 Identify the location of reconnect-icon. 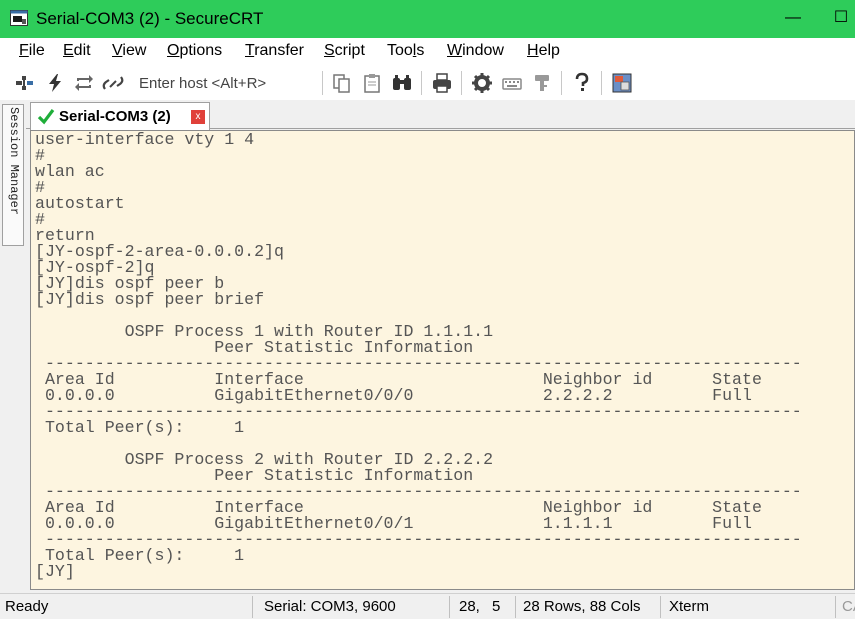
(84, 83).